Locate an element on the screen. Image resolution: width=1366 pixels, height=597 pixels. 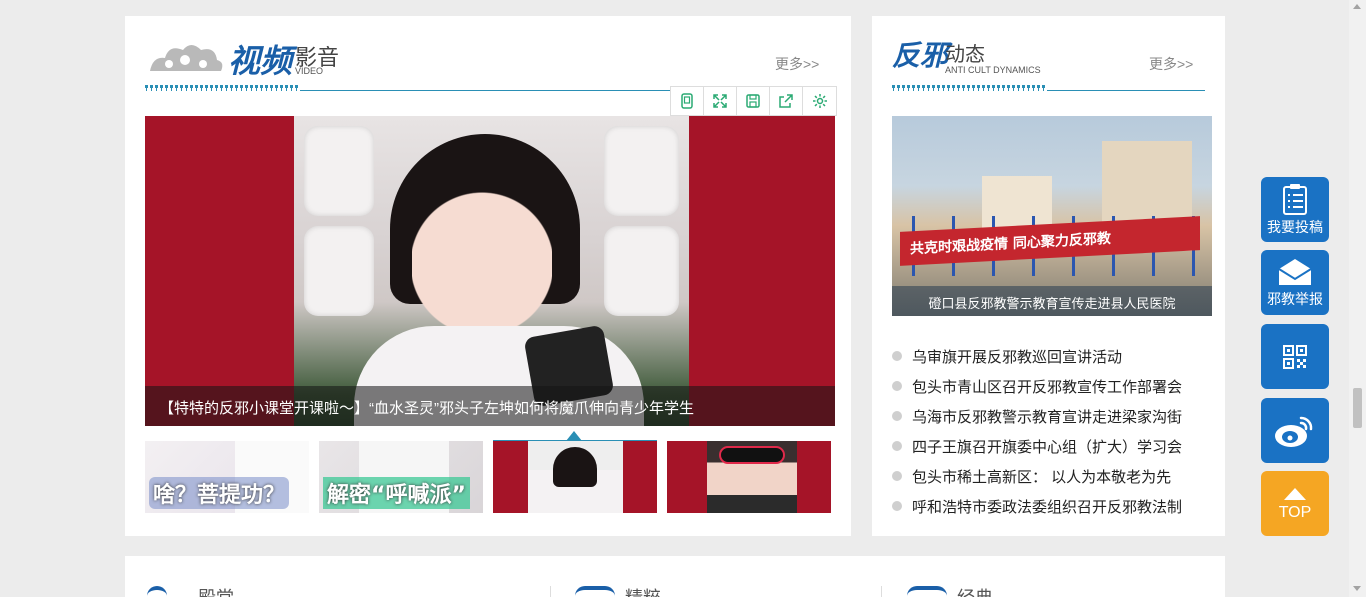
main-caption-bar: 【特特的反邪小课堂开课啦～】“血水圣灵”邪头子左坤如何将魔爪伸向青少年学生 is located at coordinates (490, 406).